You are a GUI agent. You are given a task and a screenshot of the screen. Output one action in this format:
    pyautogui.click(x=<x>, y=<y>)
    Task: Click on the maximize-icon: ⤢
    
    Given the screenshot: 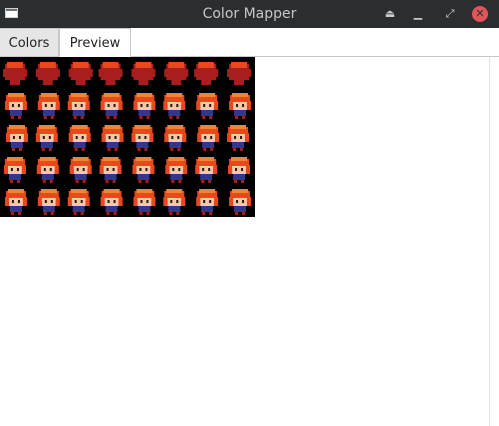 What is the action you would take?
    pyautogui.click(x=450, y=14)
    